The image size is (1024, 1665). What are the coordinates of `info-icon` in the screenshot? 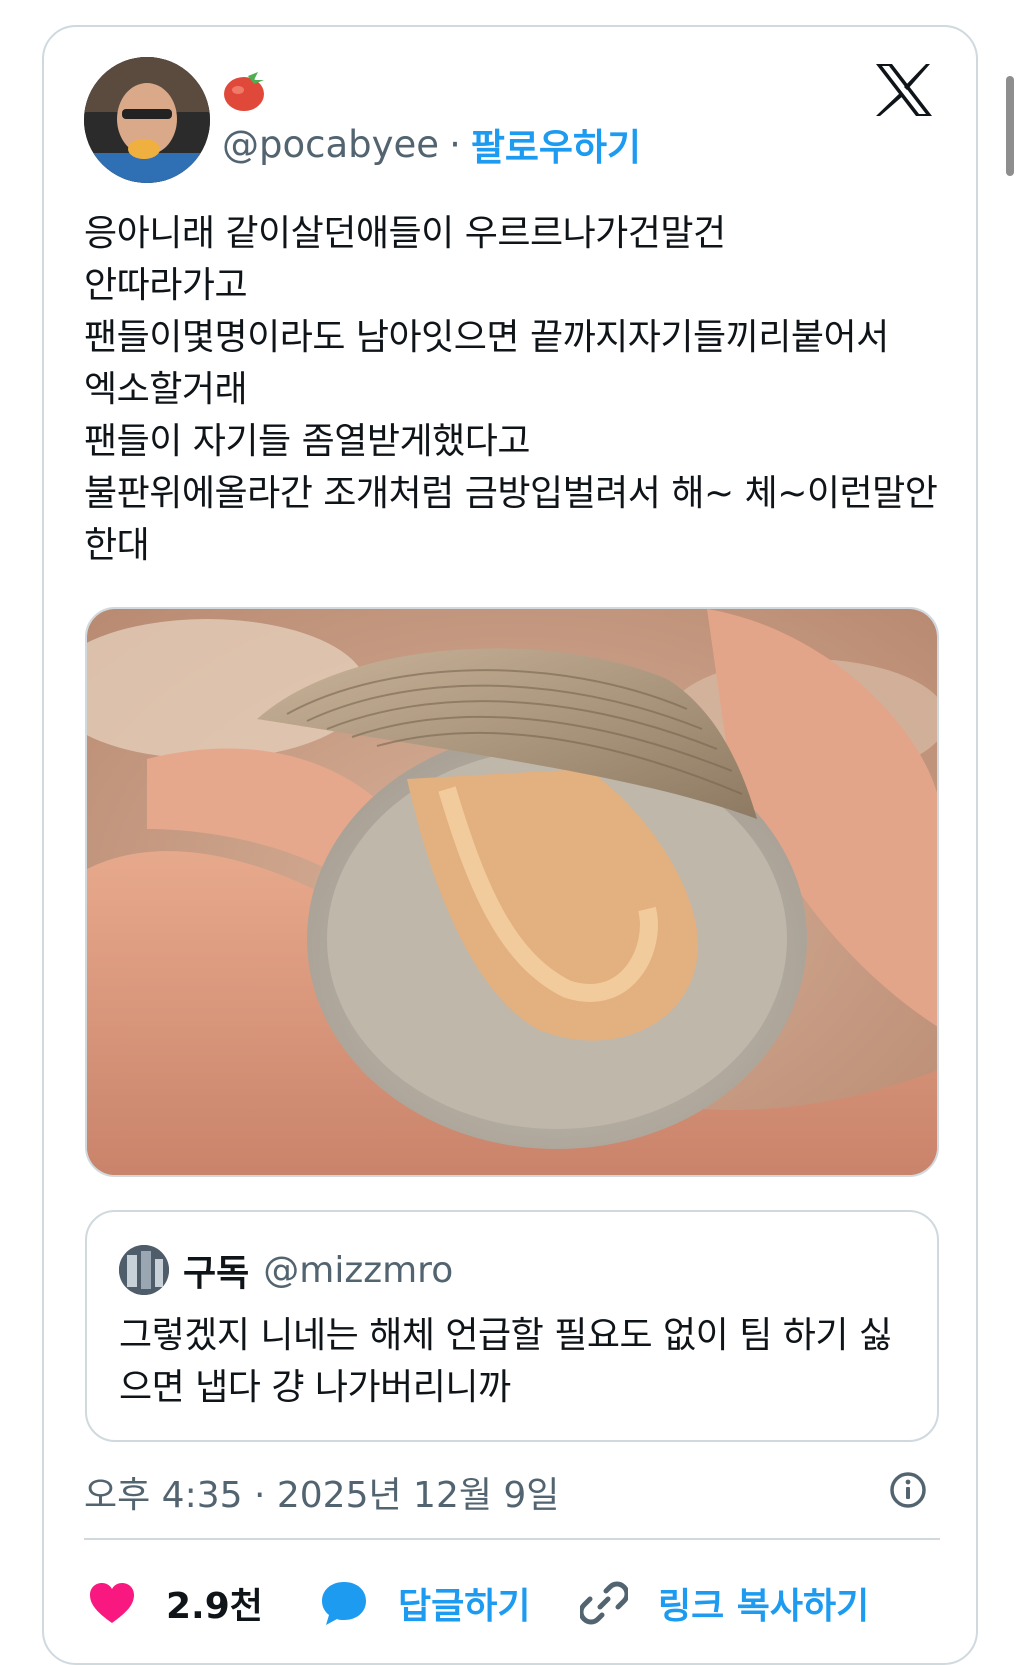 It's located at (908, 1490).